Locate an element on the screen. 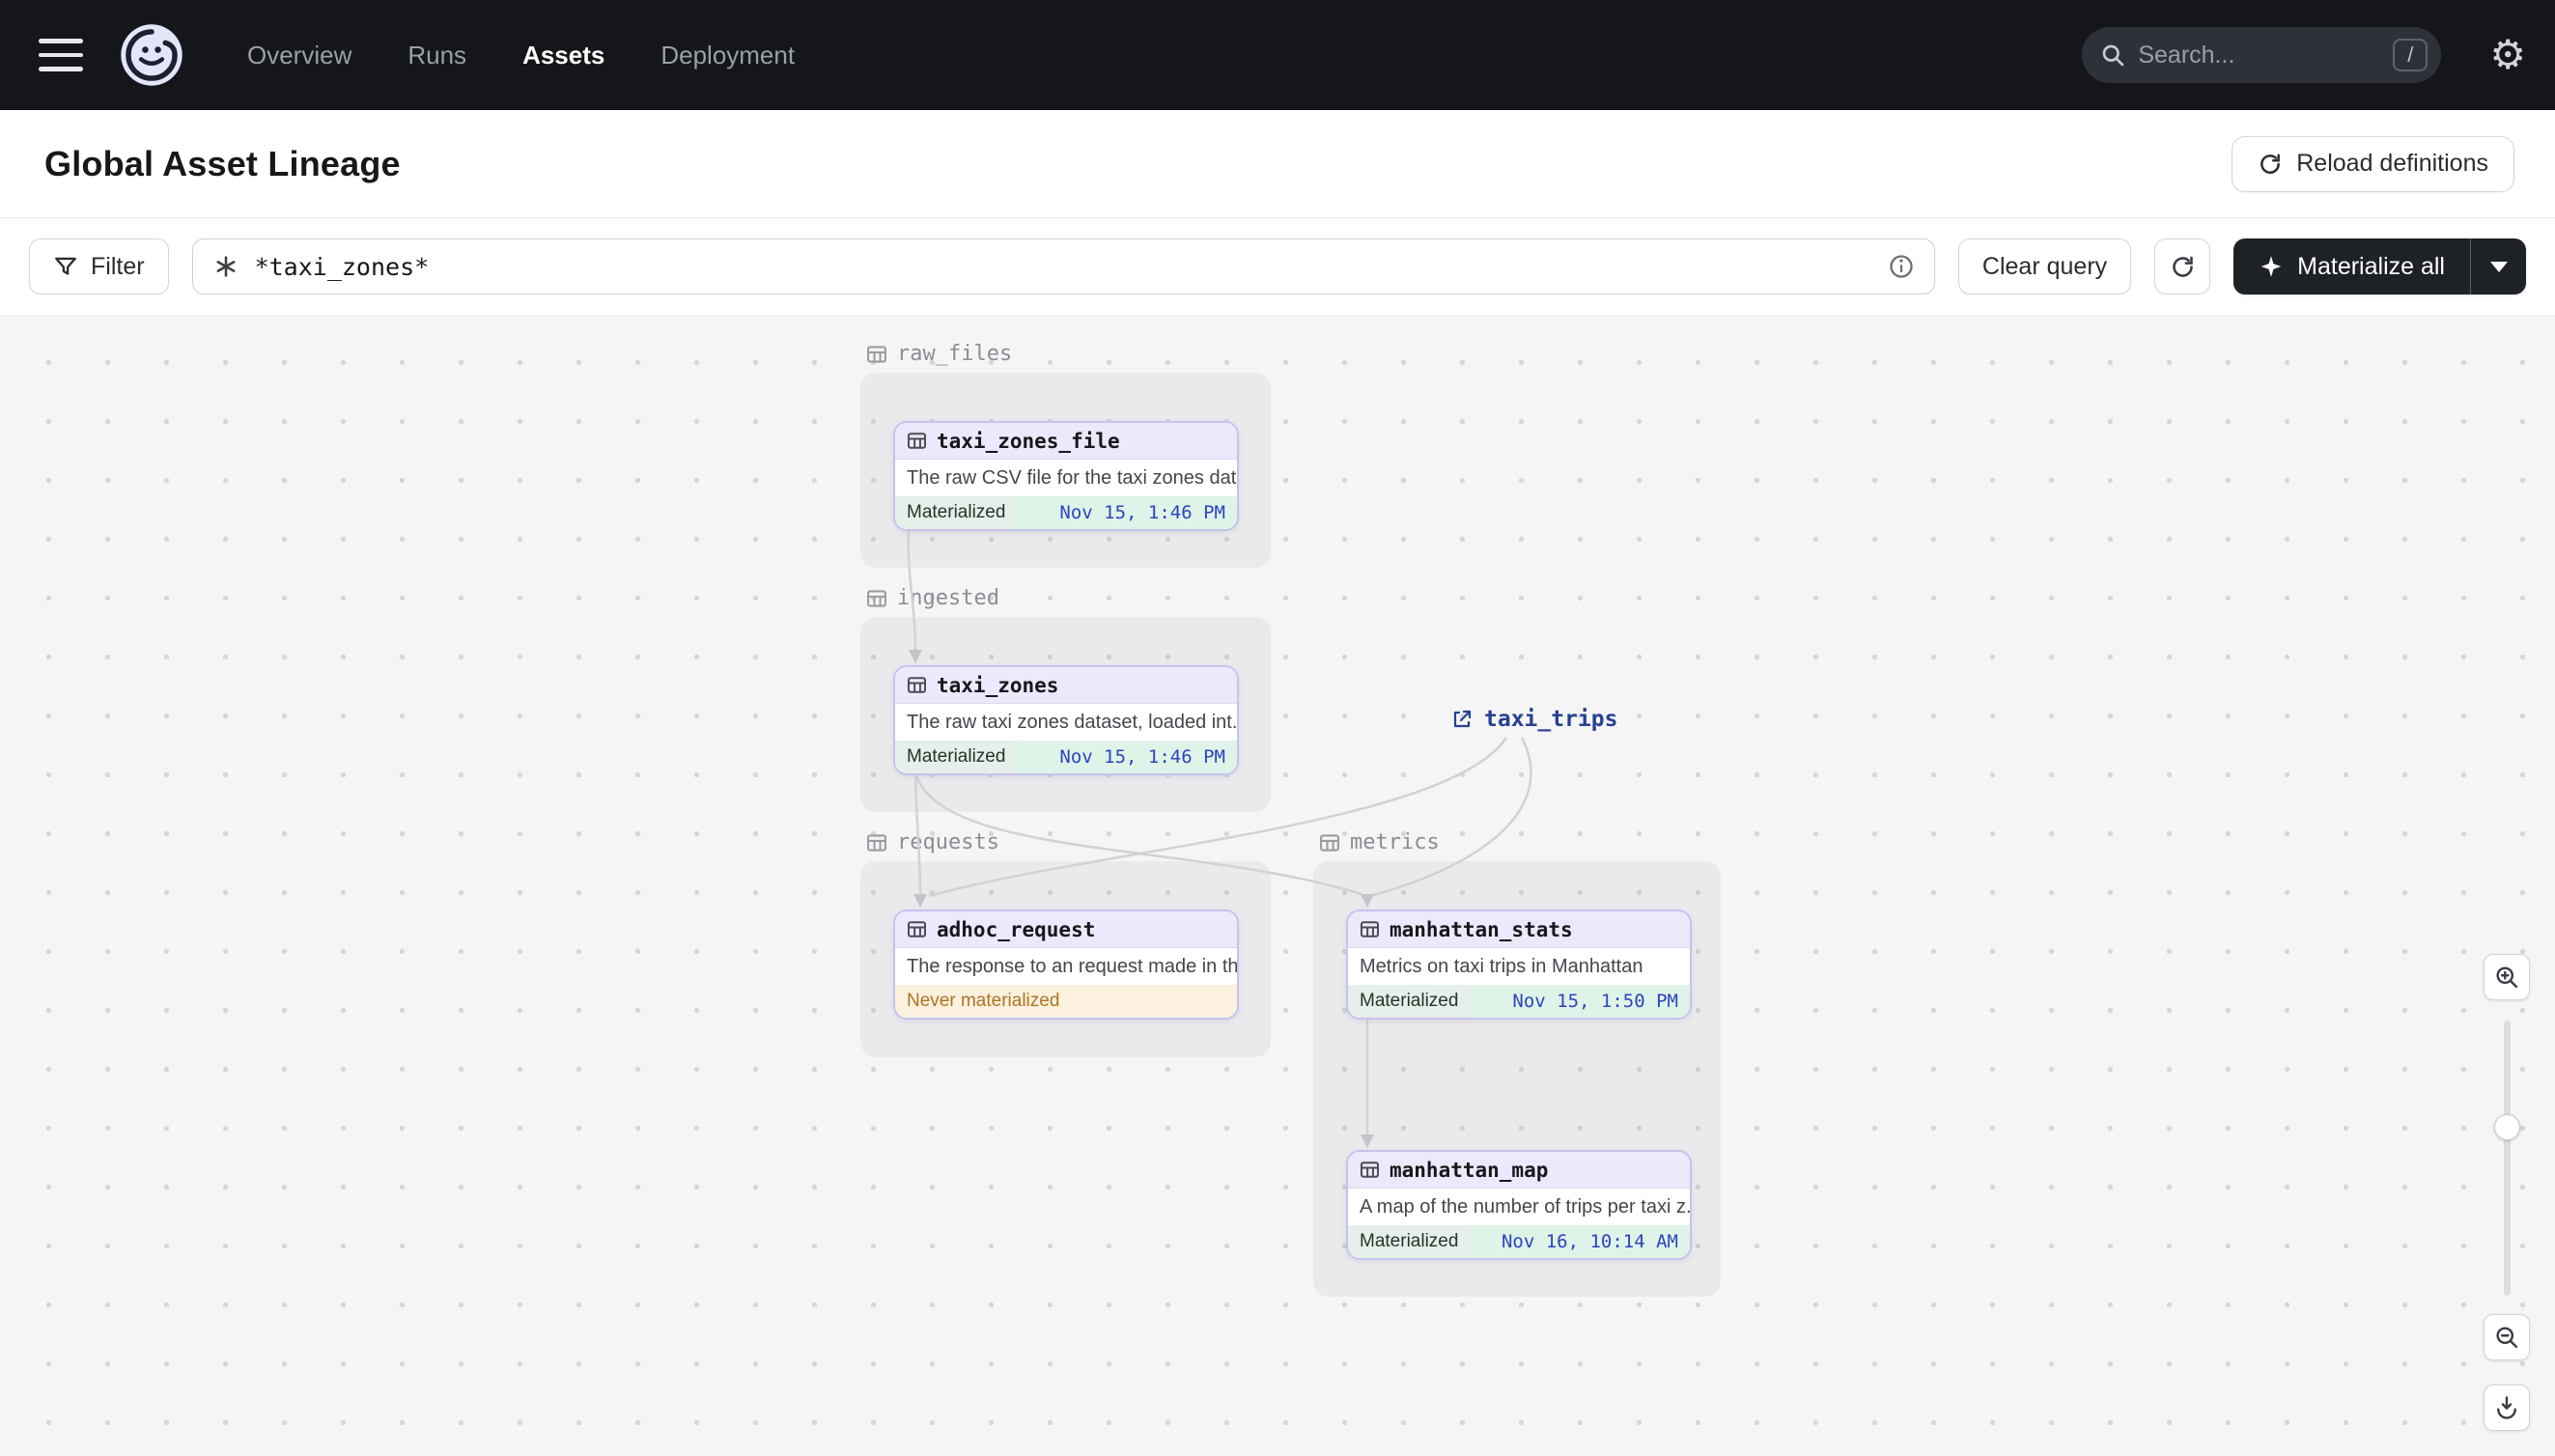 The height and width of the screenshot is (1456, 2555). reload-definitions-label: Reload definitions is located at coordinates (2392, 164).